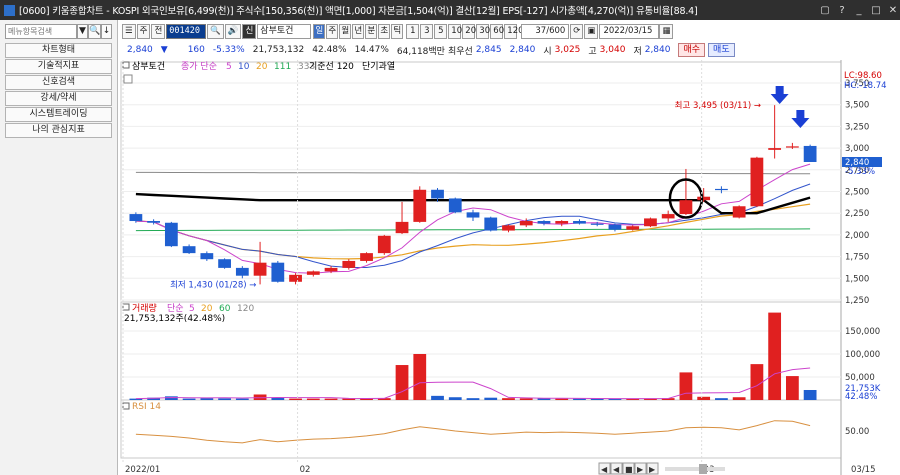 The height and width of the screenshot is (475, 900). Describe the element at coordinates (129, 31) in the screenshot. I see `menu-icon: ☰` at that location.